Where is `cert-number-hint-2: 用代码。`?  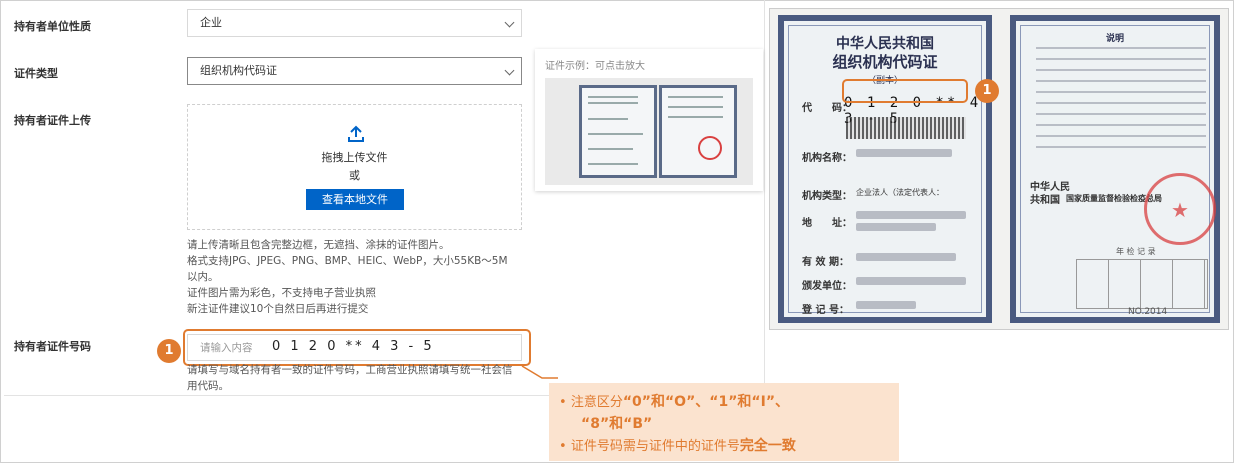
cert-number-hint-2: 用代码。 is located at coordinates (208, 386).